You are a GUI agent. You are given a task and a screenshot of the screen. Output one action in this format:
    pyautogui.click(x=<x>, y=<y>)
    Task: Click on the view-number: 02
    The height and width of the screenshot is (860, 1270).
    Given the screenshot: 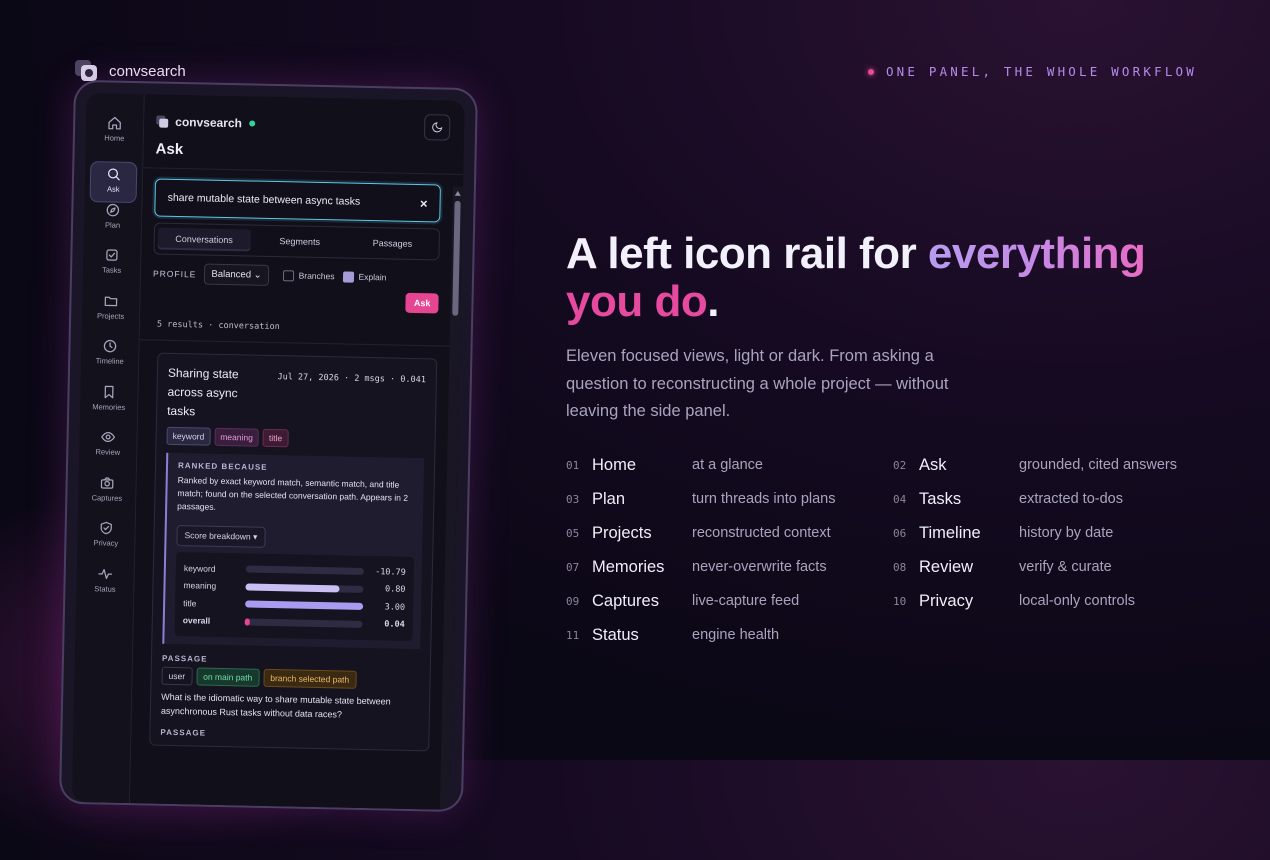 What is the action you would take?
    pyautogui.click(x=906, y=465)
    